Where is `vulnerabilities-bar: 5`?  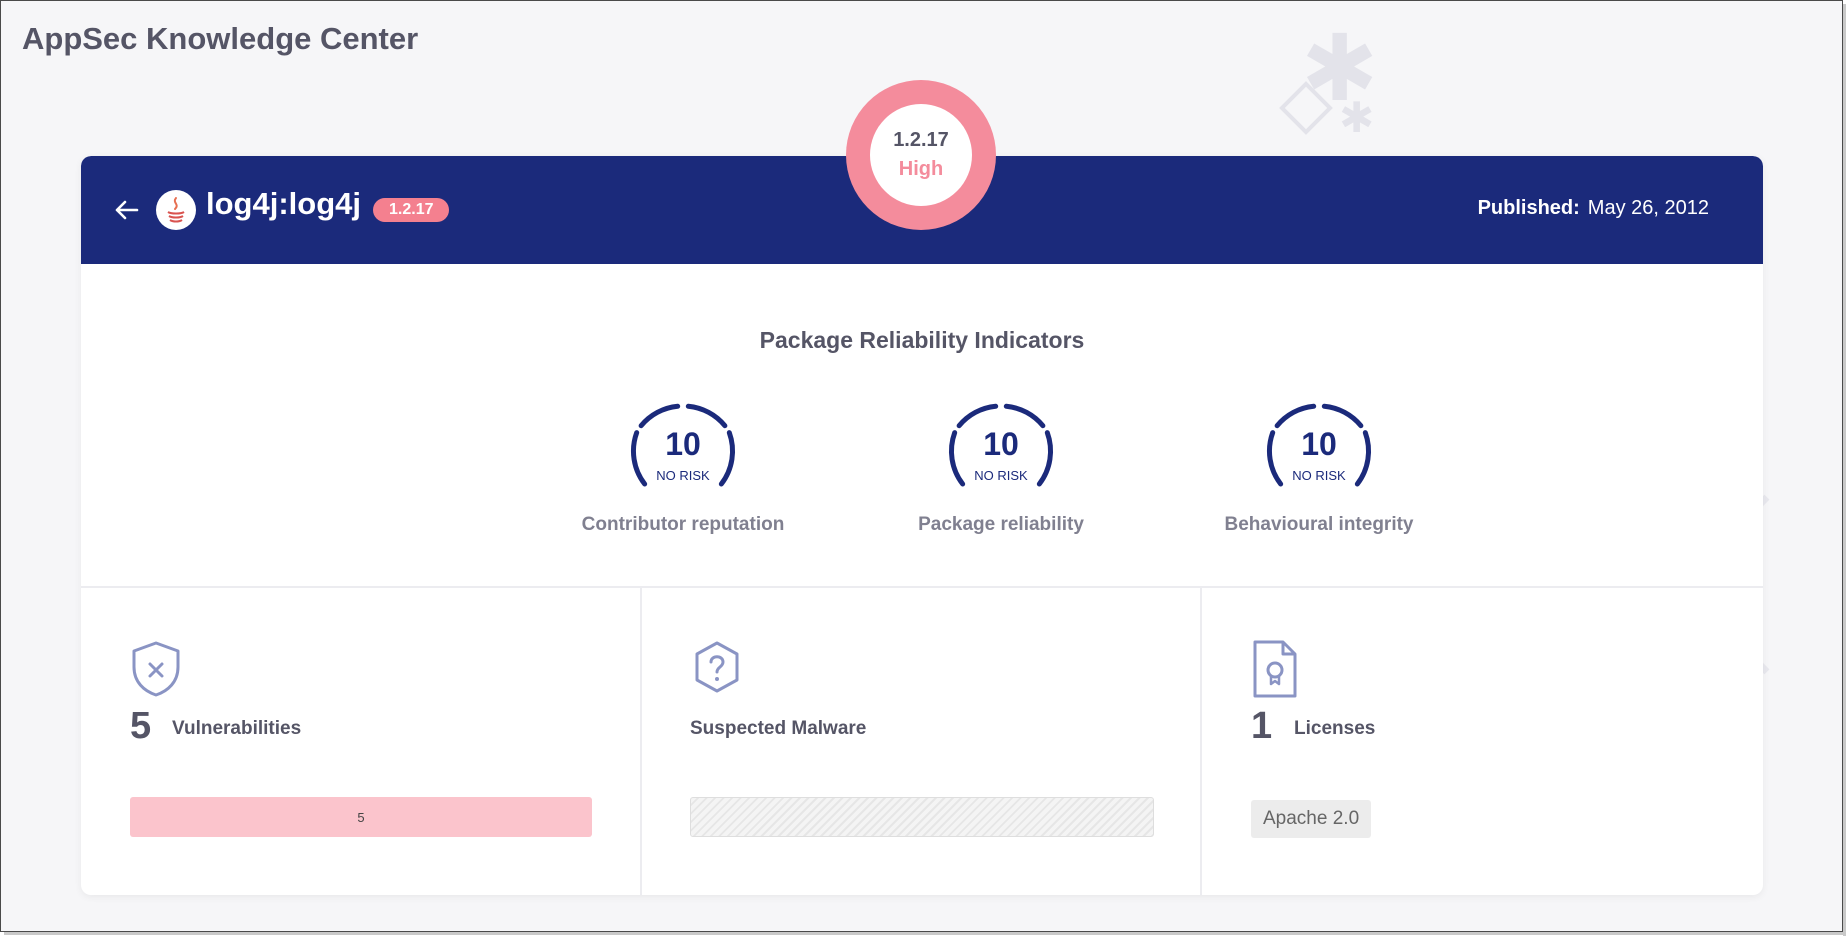 vulnerabilities-bar: 5 is located at coordinates (361, 817).